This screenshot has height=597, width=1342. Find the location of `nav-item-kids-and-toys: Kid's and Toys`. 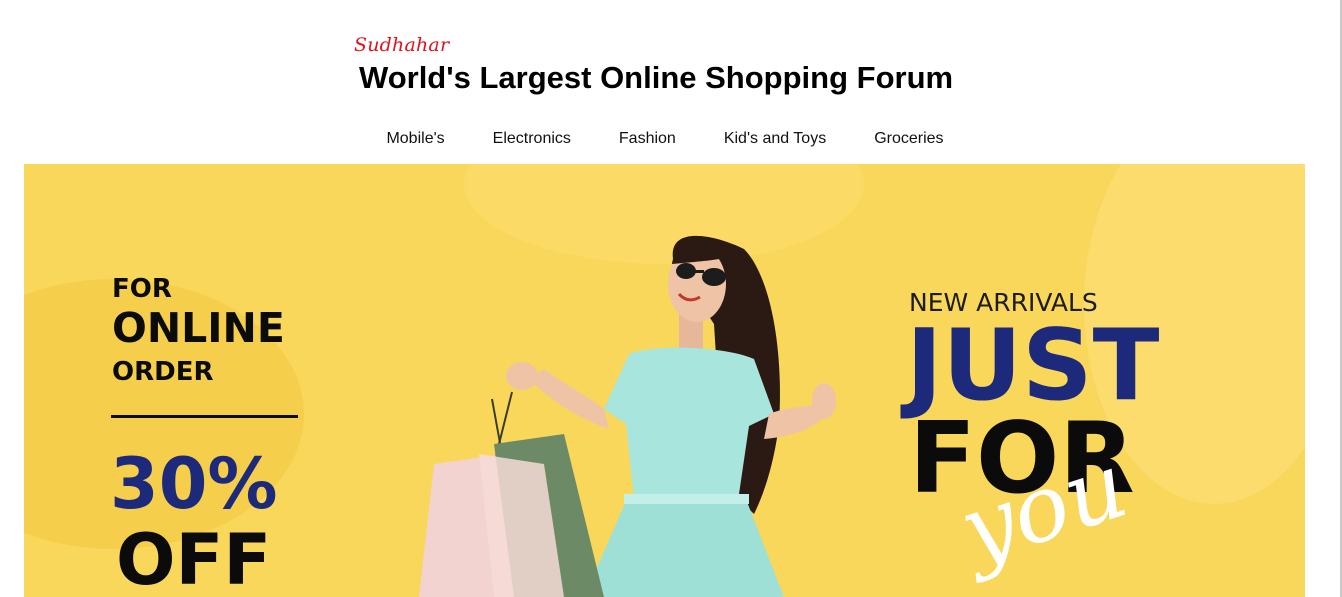

nav-item-kids-and-toys: Kid's and Toys is located at coordinates (775, 139).